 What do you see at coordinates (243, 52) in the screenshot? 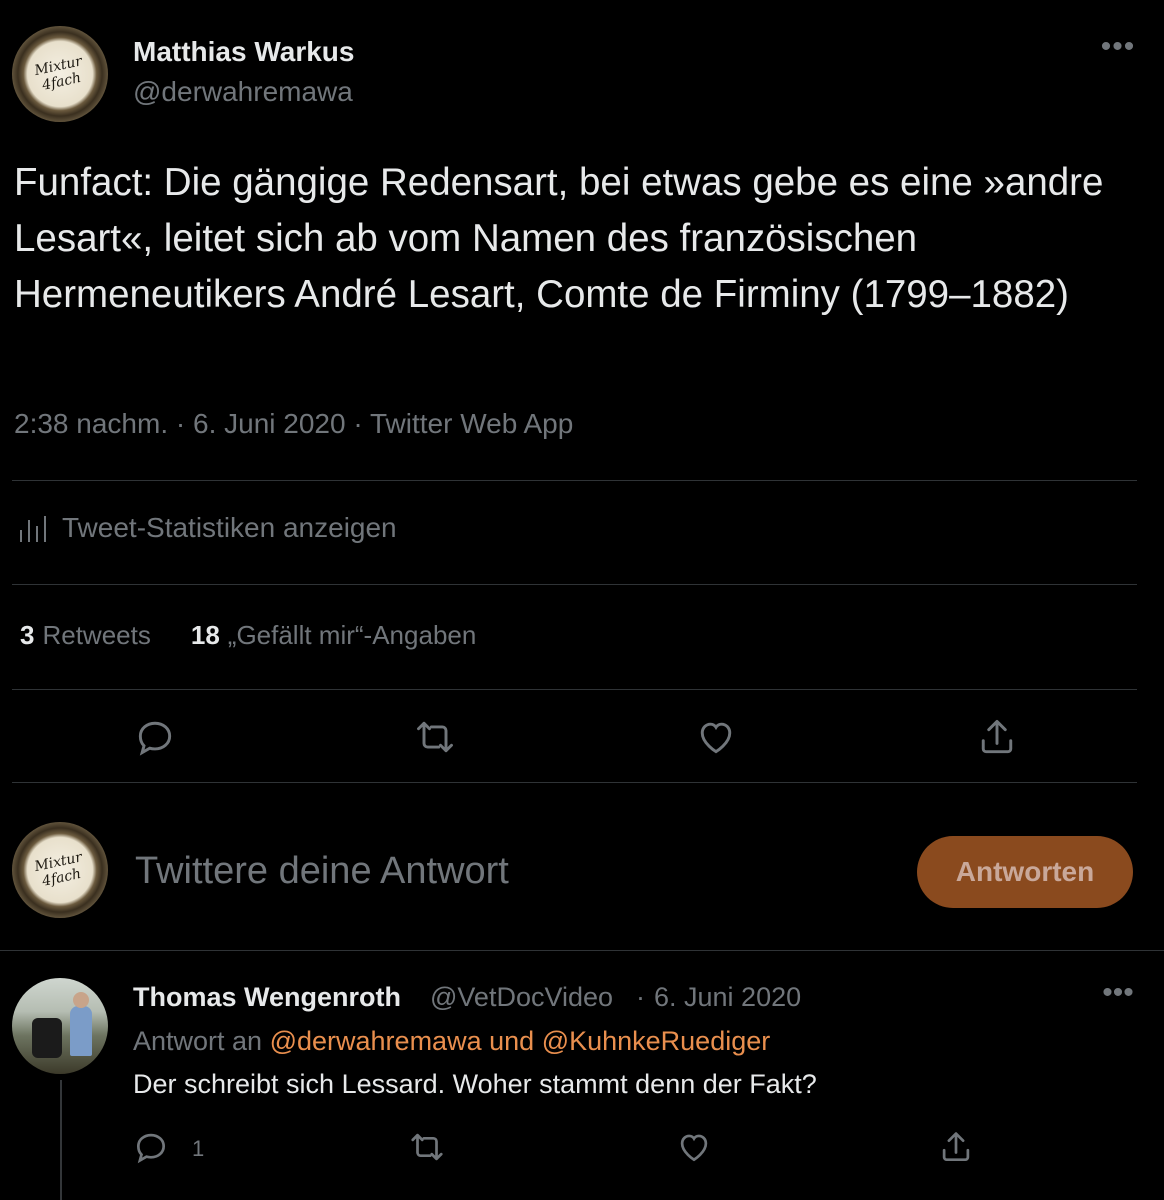
I see `author-name: Matthias Warkus` at bounding box center [243, 52].